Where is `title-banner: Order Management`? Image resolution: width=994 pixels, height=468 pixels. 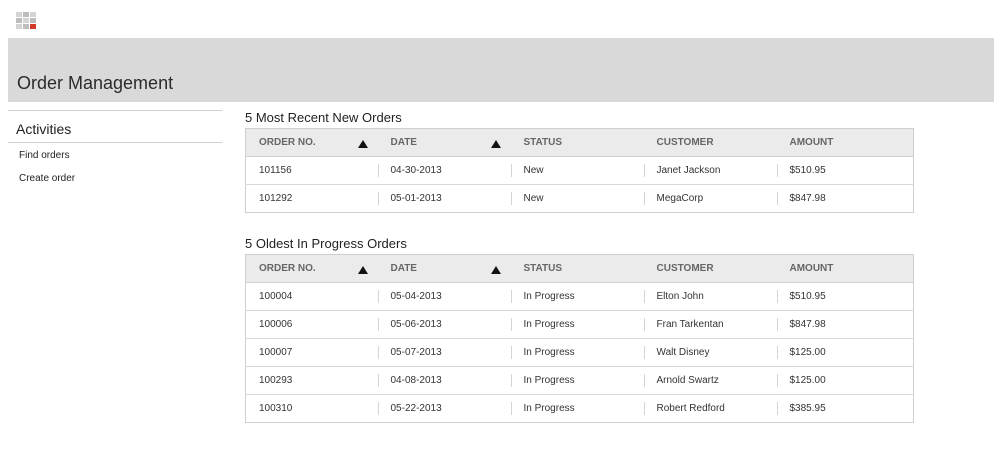 title-banner: Order Management is located at coordinates (501, 70).